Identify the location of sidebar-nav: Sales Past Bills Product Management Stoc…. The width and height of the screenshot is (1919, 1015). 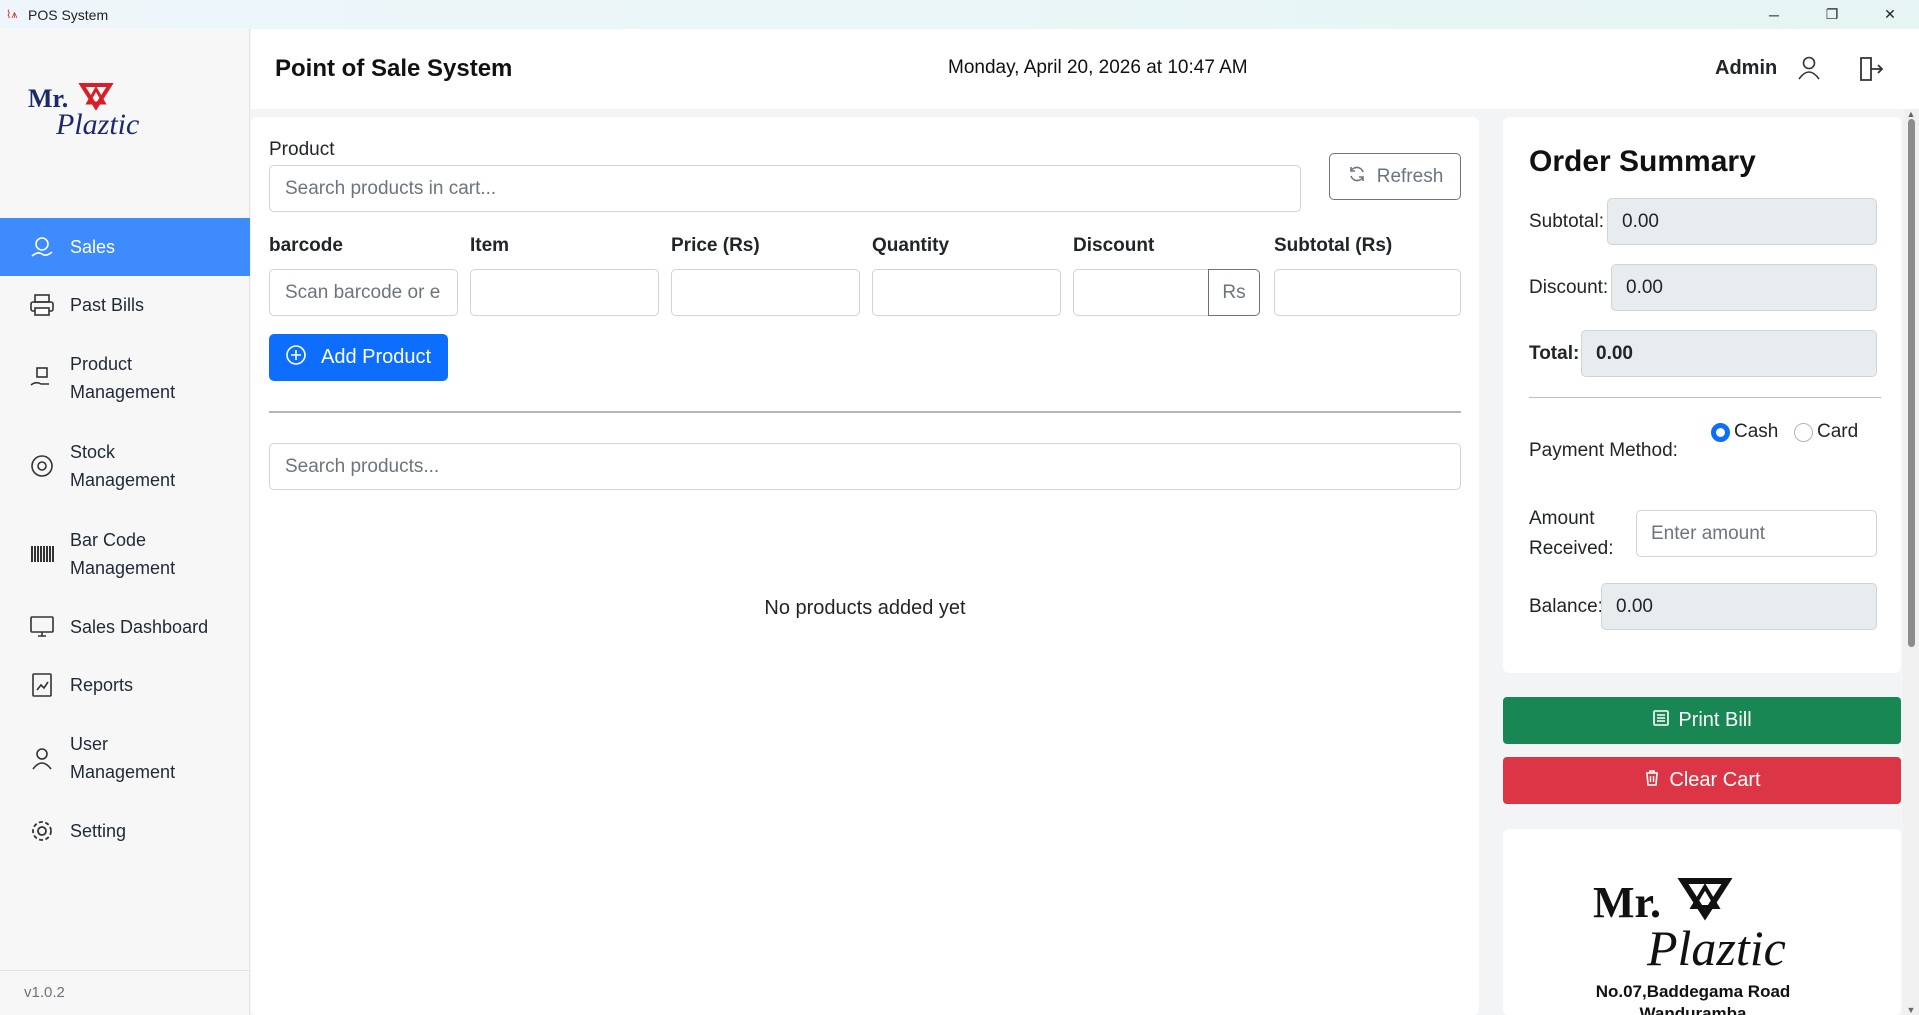
(125, 539).